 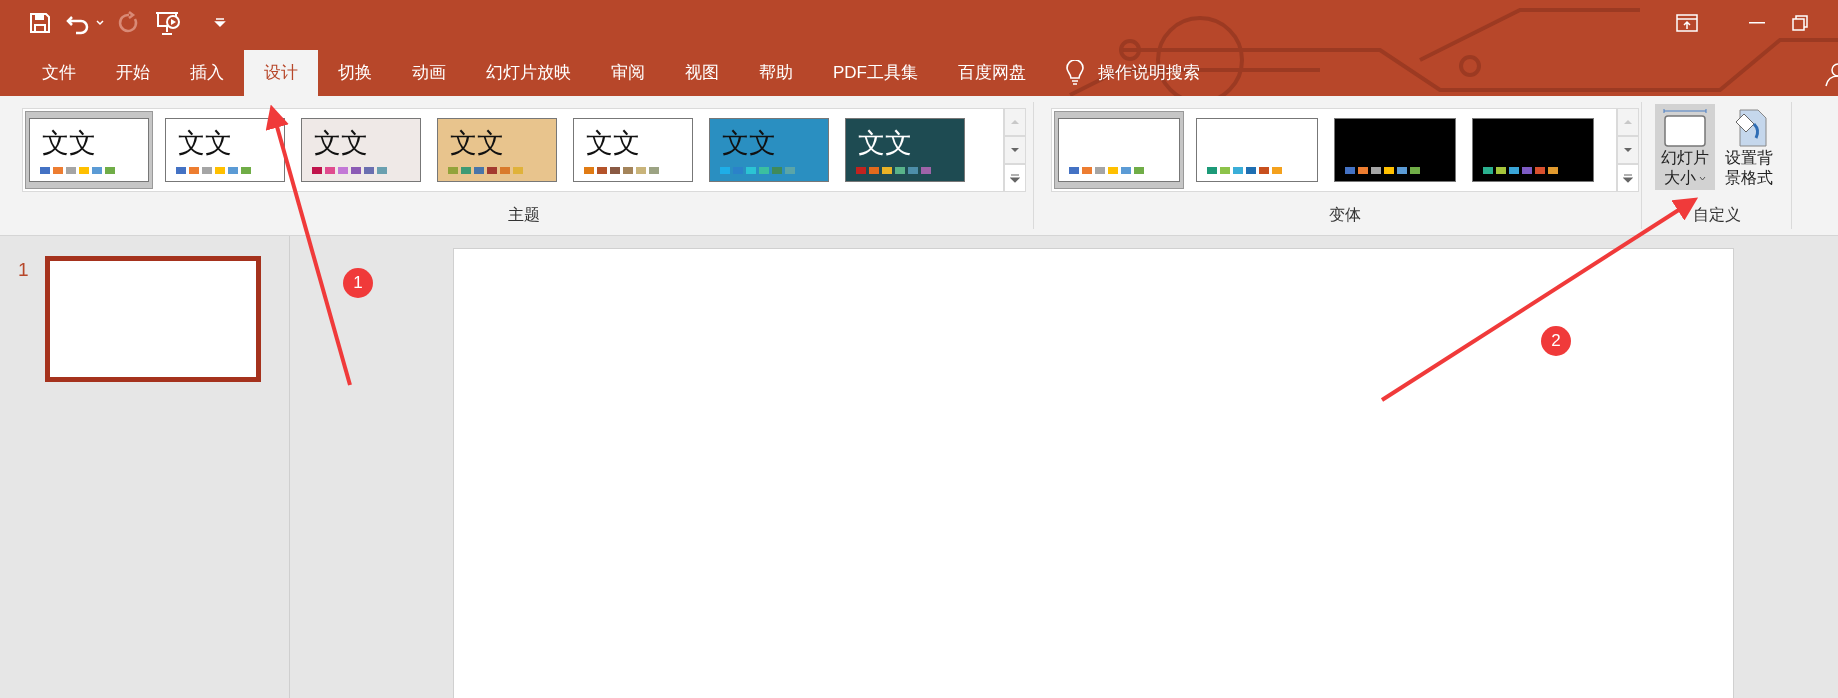 What do you see at coordinates (992, 73) in the screenshot?
I see `ribbon-tab: 百度网盘` at bounding box center [992, 73].